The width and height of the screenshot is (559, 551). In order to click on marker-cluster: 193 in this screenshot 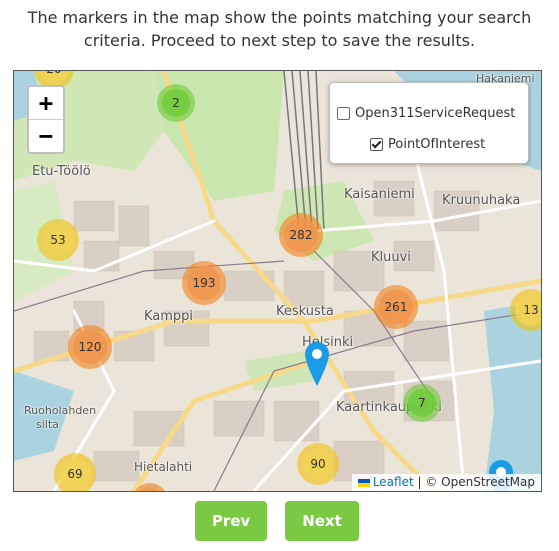, I will do `click(204, 283)`.